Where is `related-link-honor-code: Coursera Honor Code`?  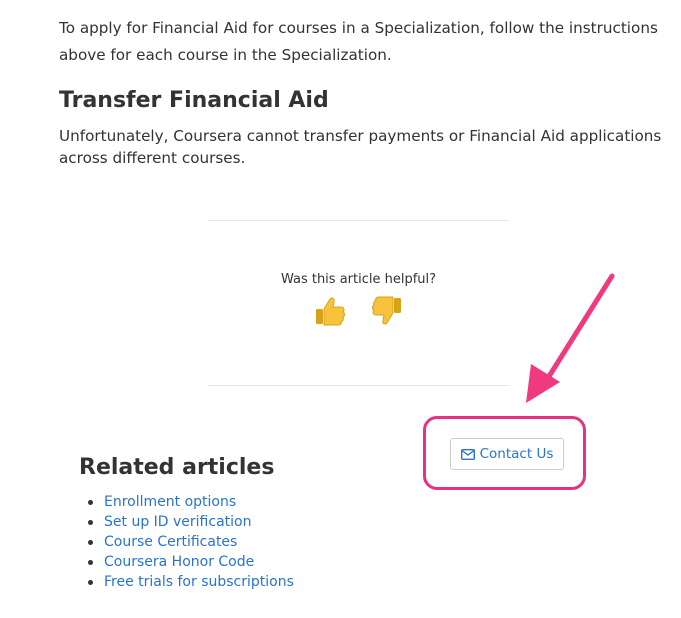
related-link-honor-code: Coursera Honor Code is located at coordinates (179, 562).